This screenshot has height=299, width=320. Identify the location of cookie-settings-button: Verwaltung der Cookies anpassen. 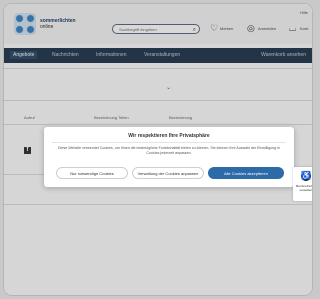
(168, 173).